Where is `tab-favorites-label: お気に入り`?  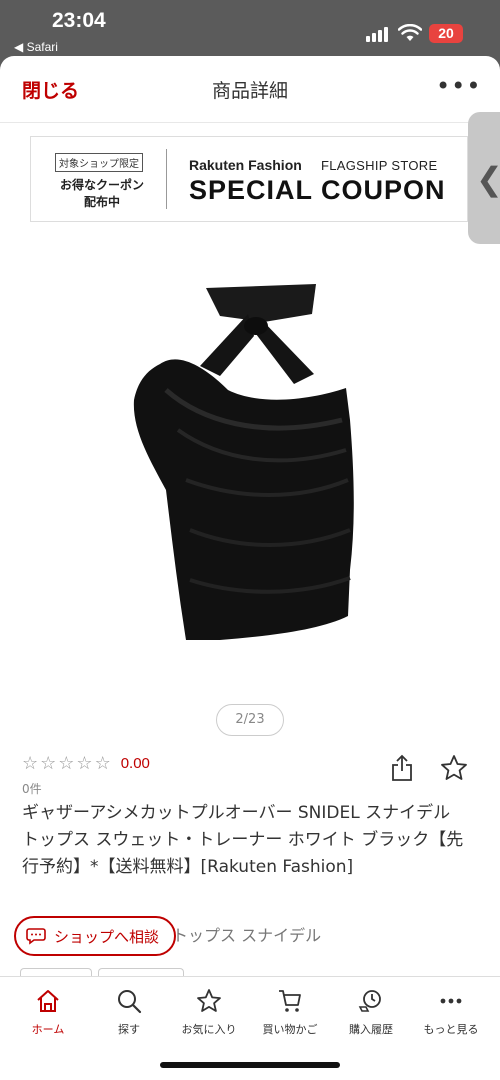
tab-favorites-label: お気に入り is located at coordinates (209, 1029).